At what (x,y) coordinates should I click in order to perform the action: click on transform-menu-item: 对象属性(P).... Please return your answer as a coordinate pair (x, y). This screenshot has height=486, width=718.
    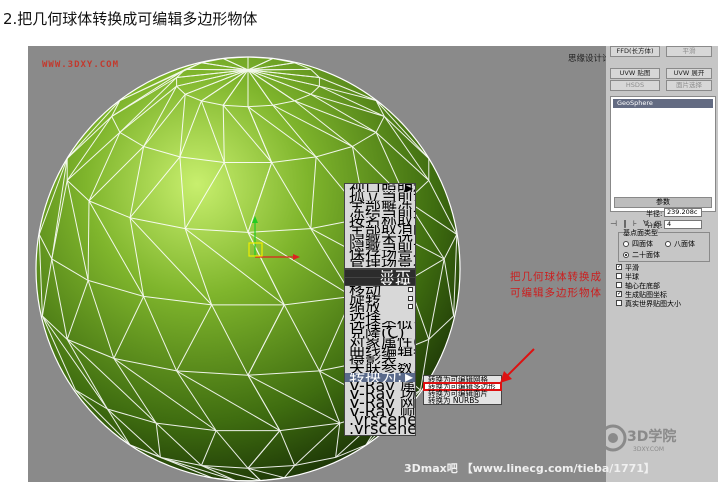
    Looking at the image, I should click on (380, 342).